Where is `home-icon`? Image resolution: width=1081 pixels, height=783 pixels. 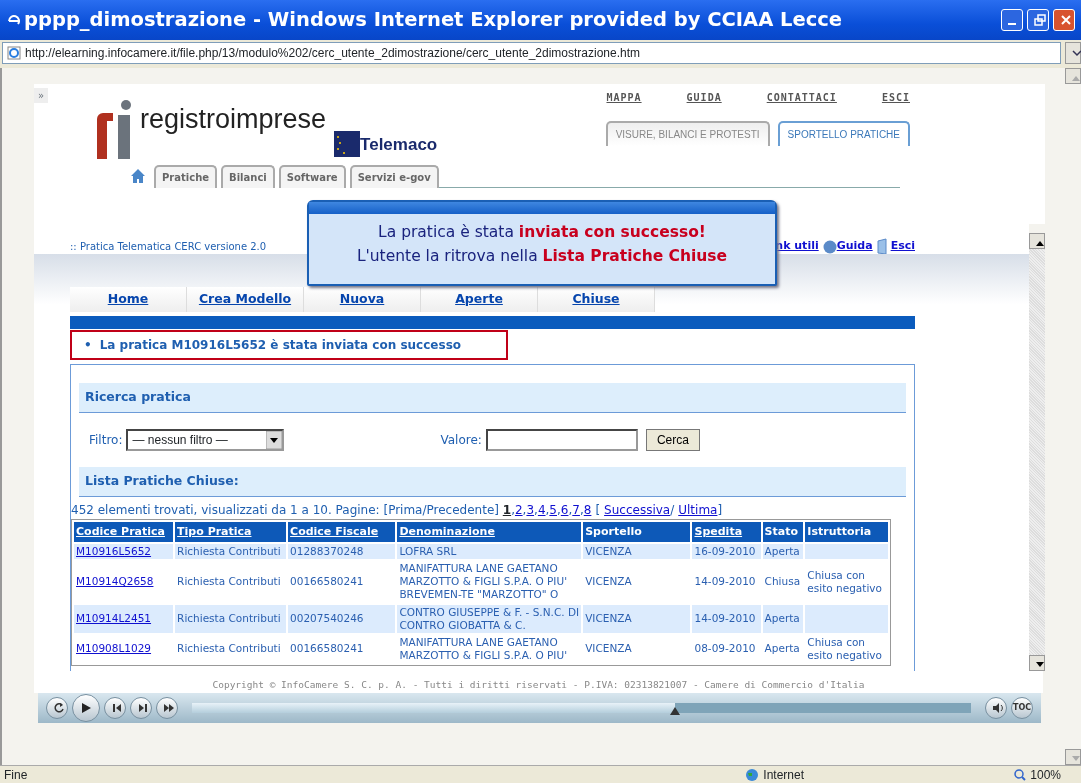 home-icon is located at coordinates (138, 176).